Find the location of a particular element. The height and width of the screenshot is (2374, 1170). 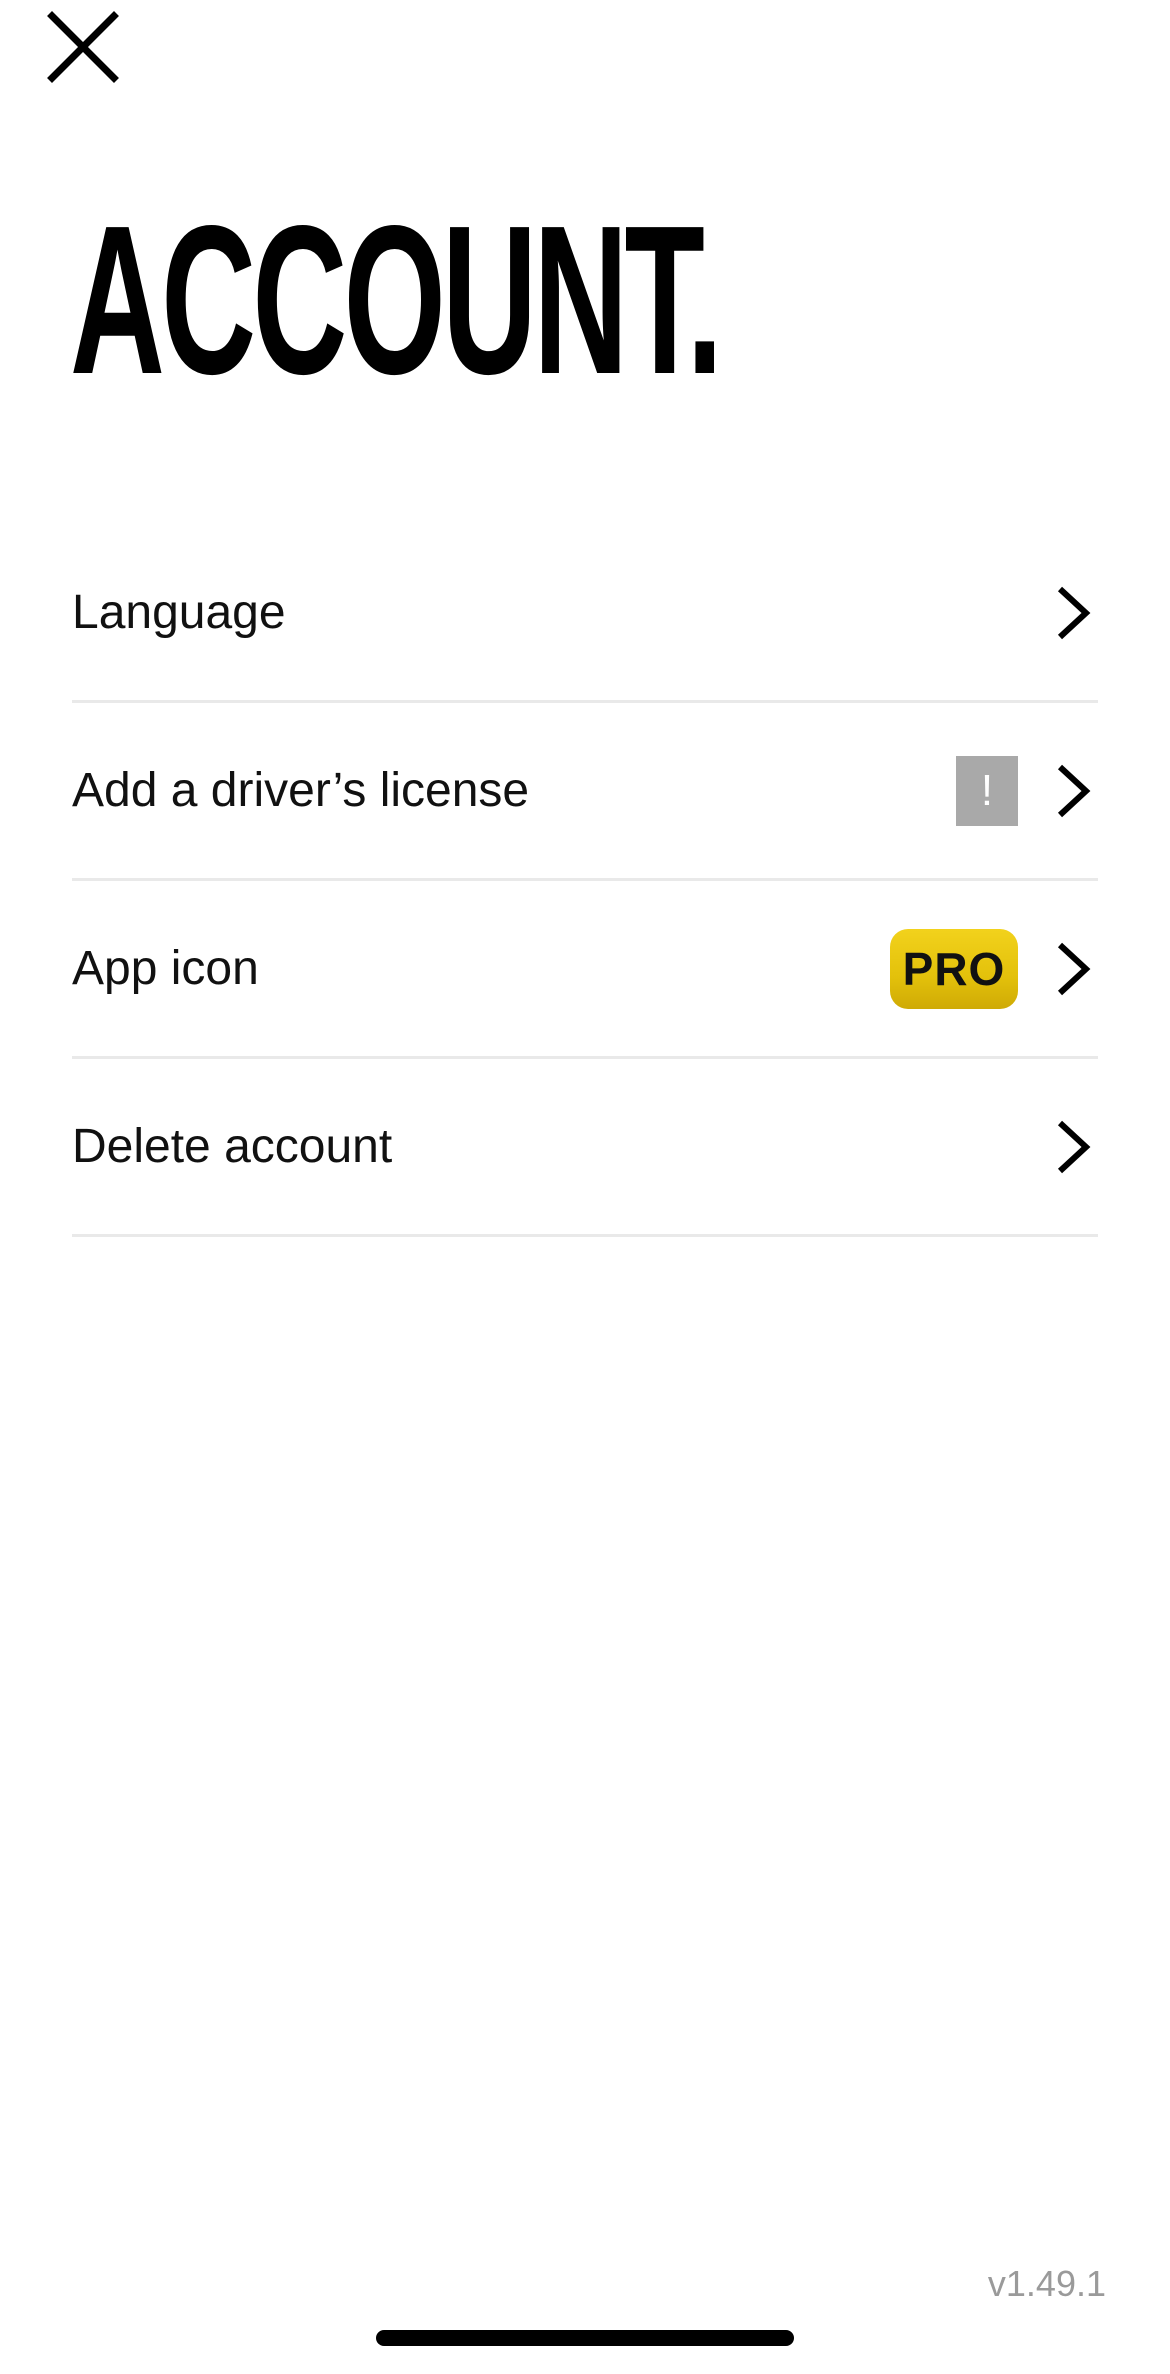

close-icon is located at coordinates (83, 47).